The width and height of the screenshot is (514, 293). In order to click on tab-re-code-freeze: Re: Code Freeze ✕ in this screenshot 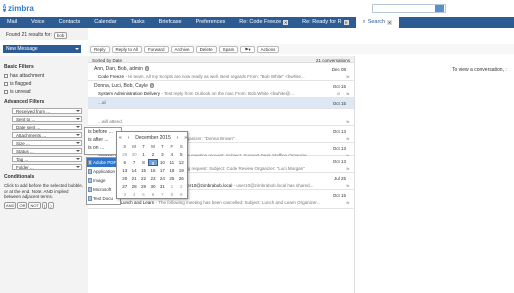, I will do `click(263, 22)`.